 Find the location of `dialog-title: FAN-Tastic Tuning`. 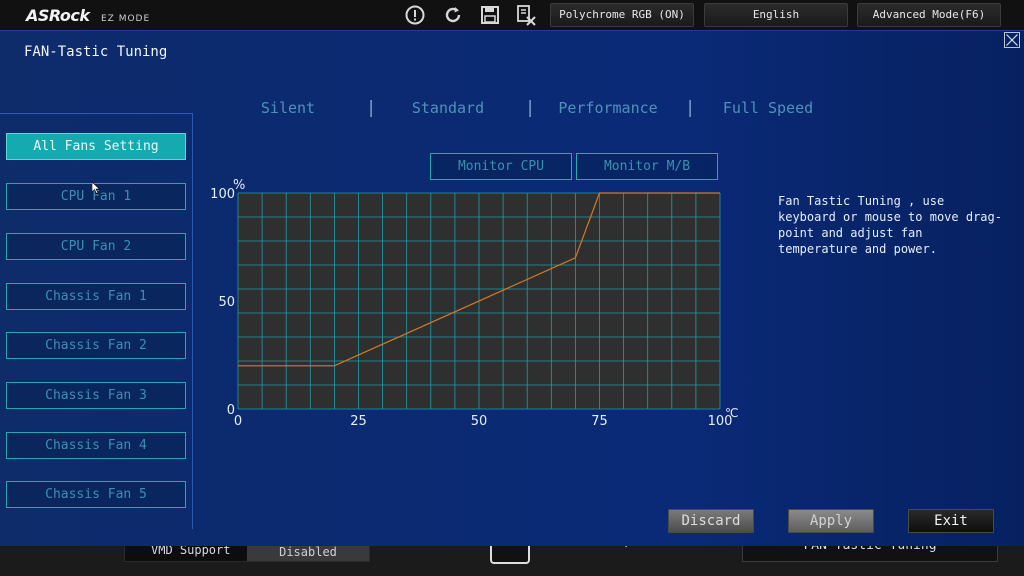

dialog-title: FAN-Tastic Tuning is located at coordinates (96, 52).